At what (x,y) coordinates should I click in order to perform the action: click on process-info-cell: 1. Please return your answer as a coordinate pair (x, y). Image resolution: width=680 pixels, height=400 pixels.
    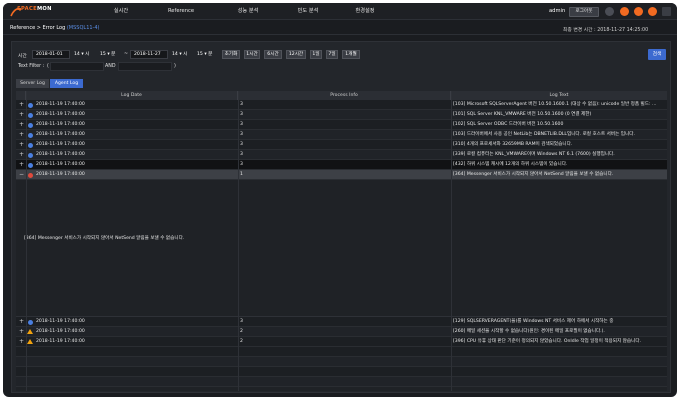
    Looking at the image, I should click on (241, 174).